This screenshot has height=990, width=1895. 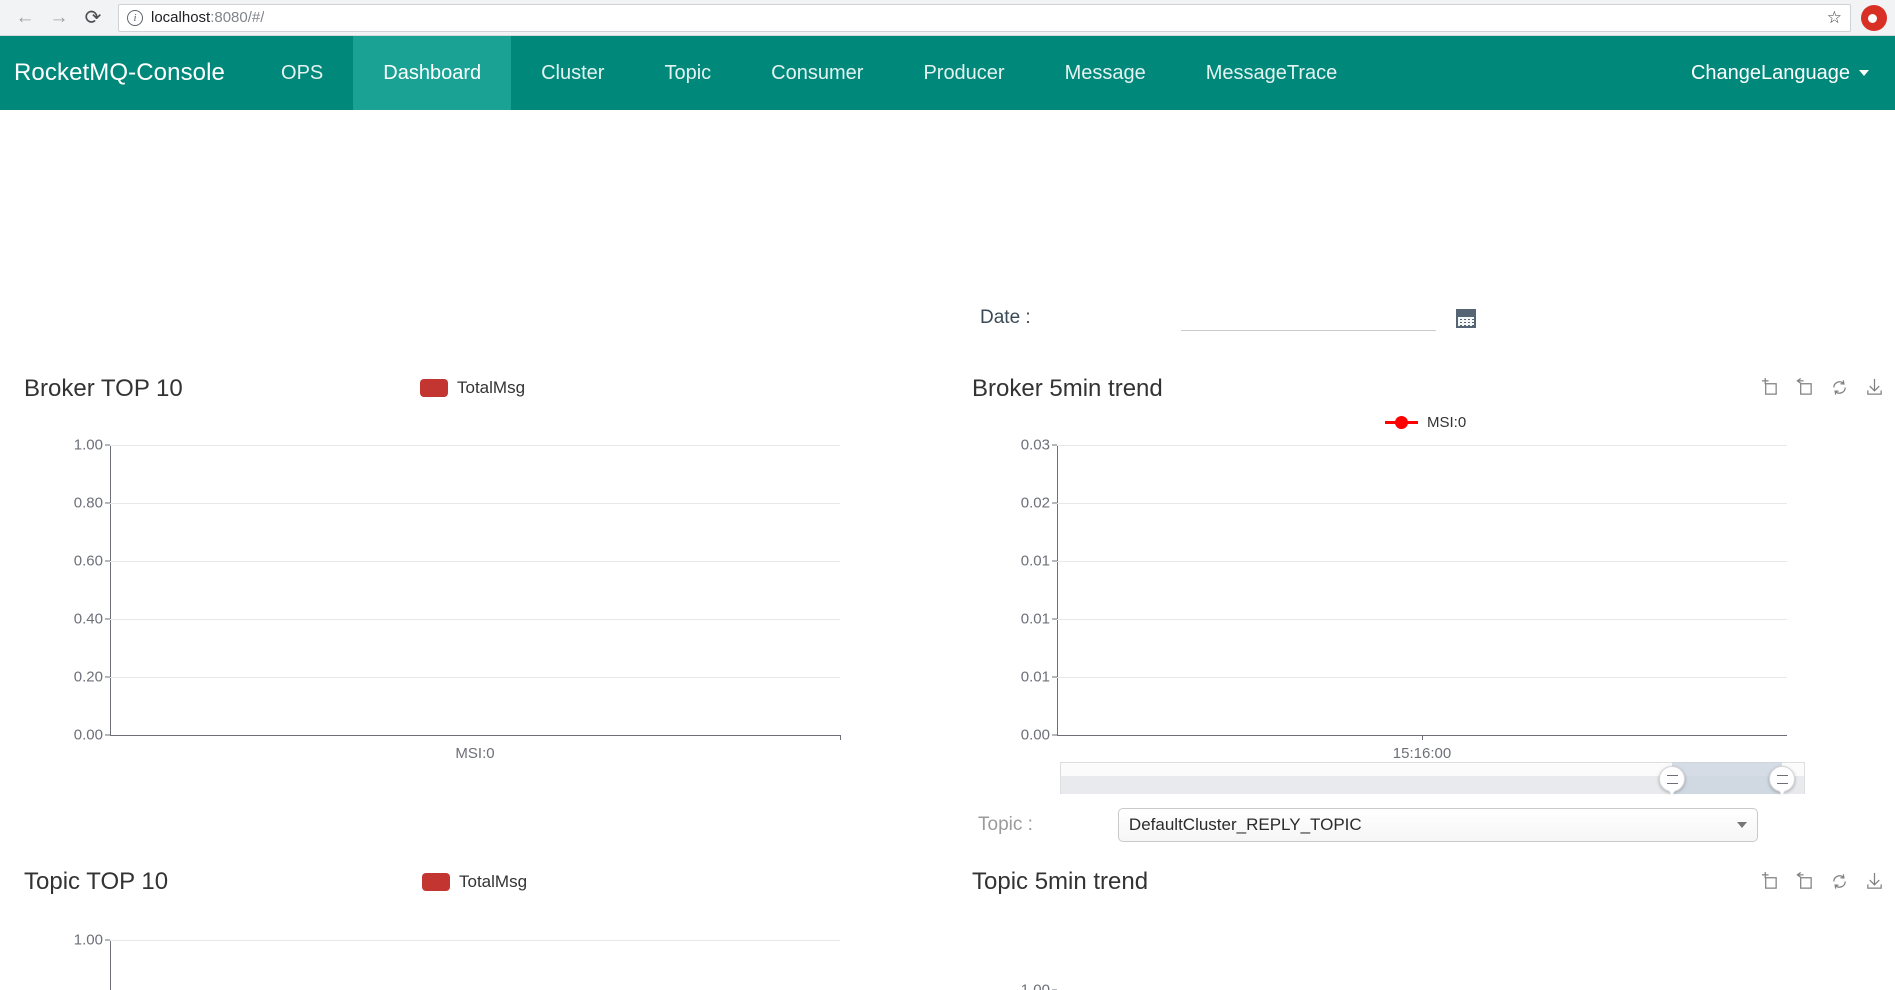 What do you see at coordinates (1308, 318) in the screenshot?
I see `date-input` at bounding box center [1308, 318].